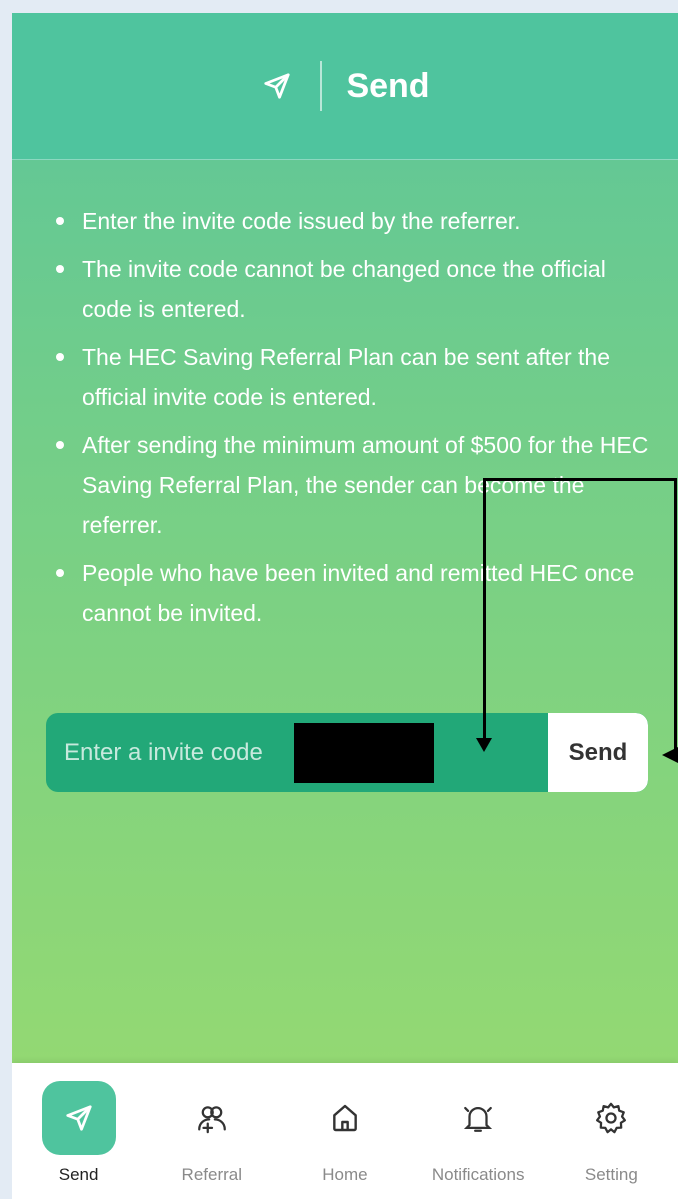 The image size is (678, 1199). What do you see at coordinates (611, 1174) in the screenshot?
I see `tab-label: Setting` at bounding box center [611, 1174].